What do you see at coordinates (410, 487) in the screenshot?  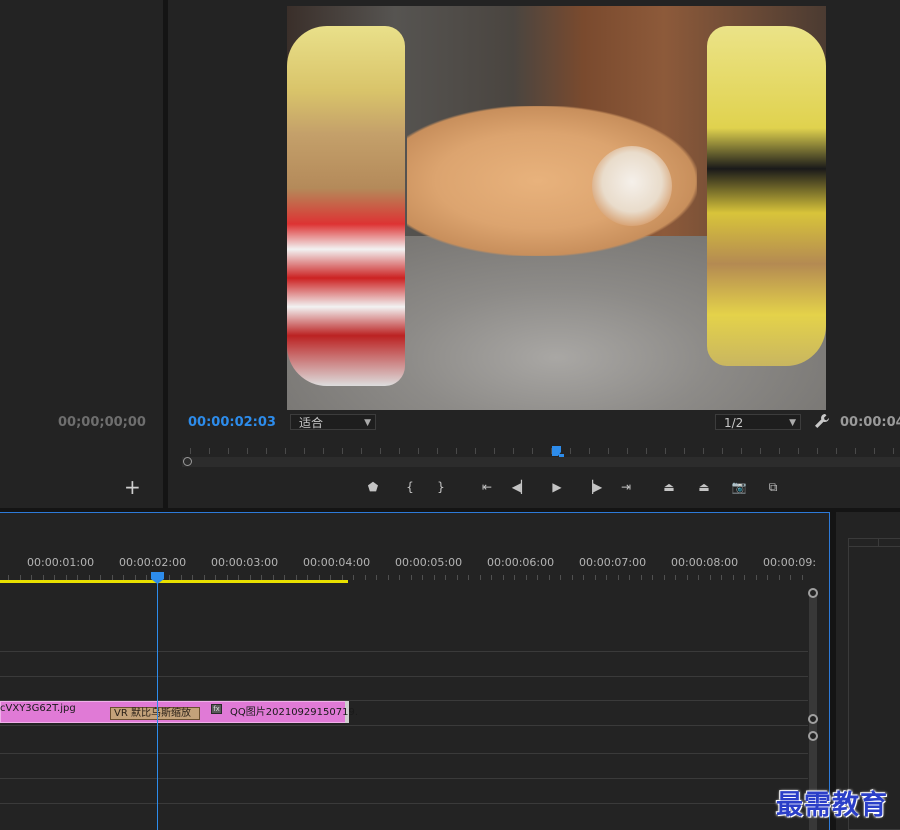 I see `mark-in-button: {` at bounding box center [410, 487].